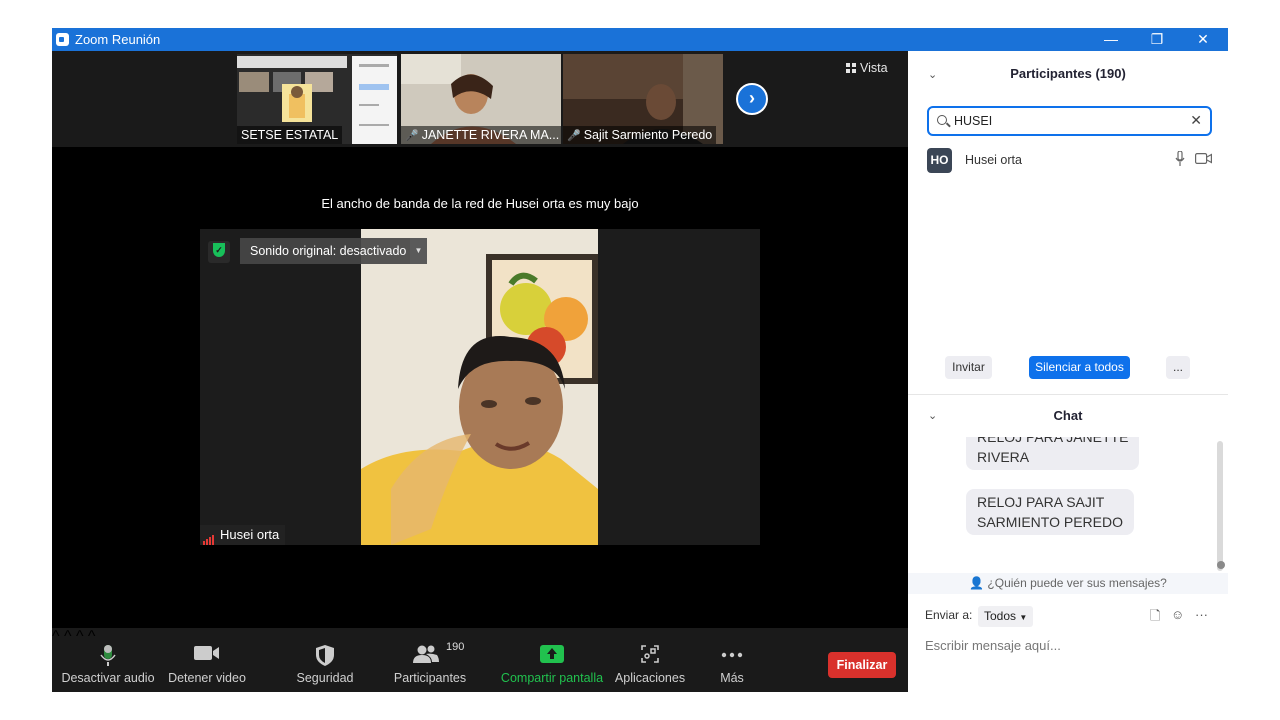 The width and height of the screenshot is (1280, 720). I want to click on participant-search-box: ✕, so click(1069, 121).